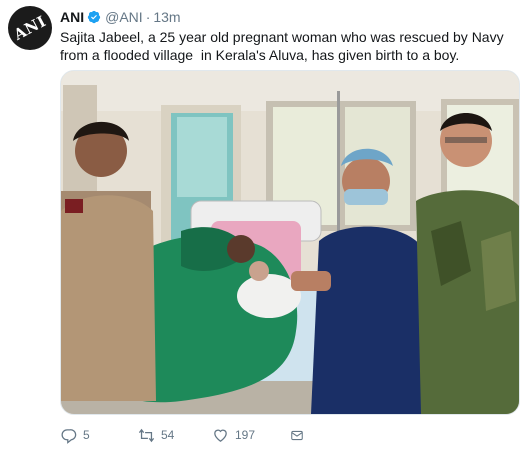 The height and width of the screenshot is (450, 525). I want to click on tweet-actions: 5 54 197, so click(185, 435).